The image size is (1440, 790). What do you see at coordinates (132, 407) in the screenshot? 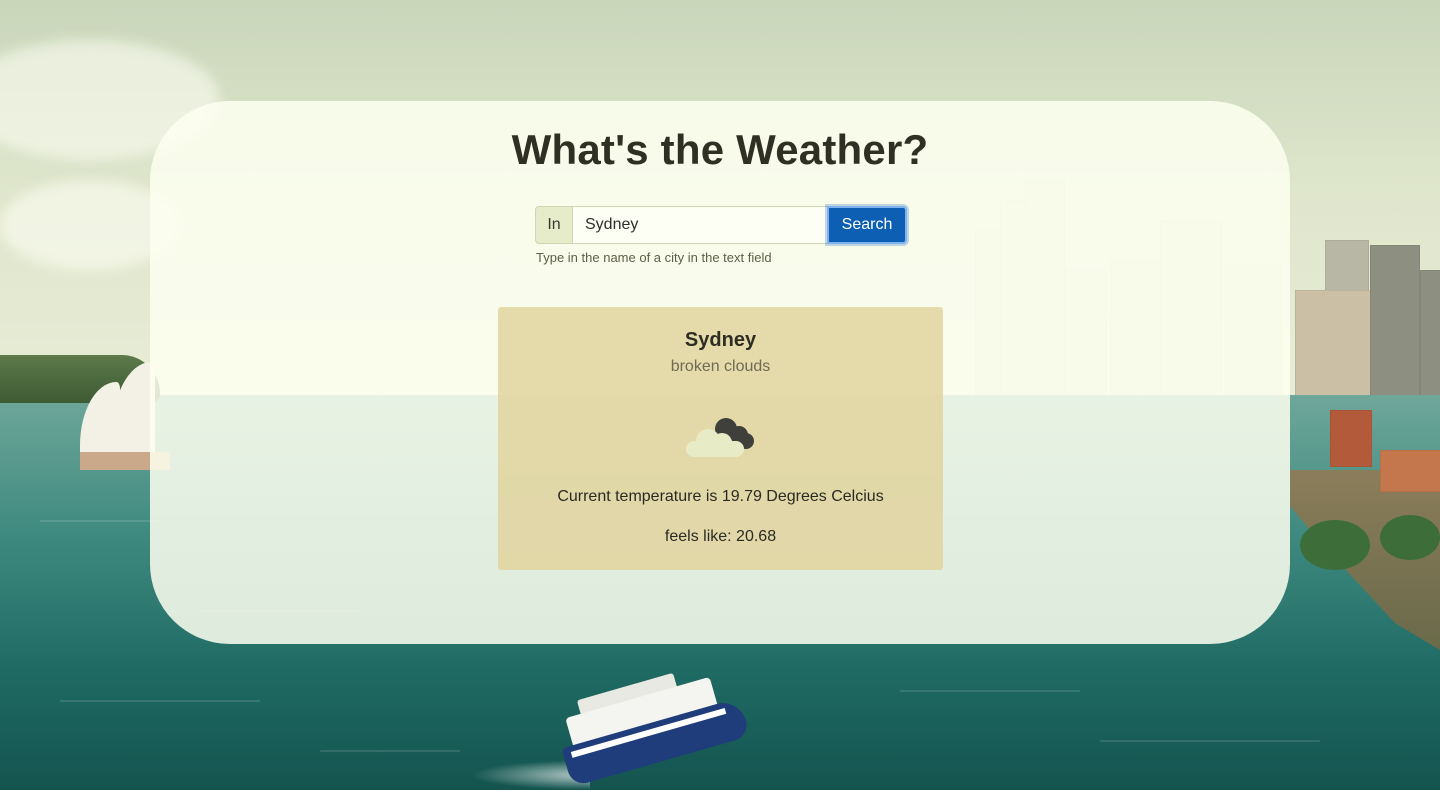
I see `opera-shell` at bounding box center [132, 407].